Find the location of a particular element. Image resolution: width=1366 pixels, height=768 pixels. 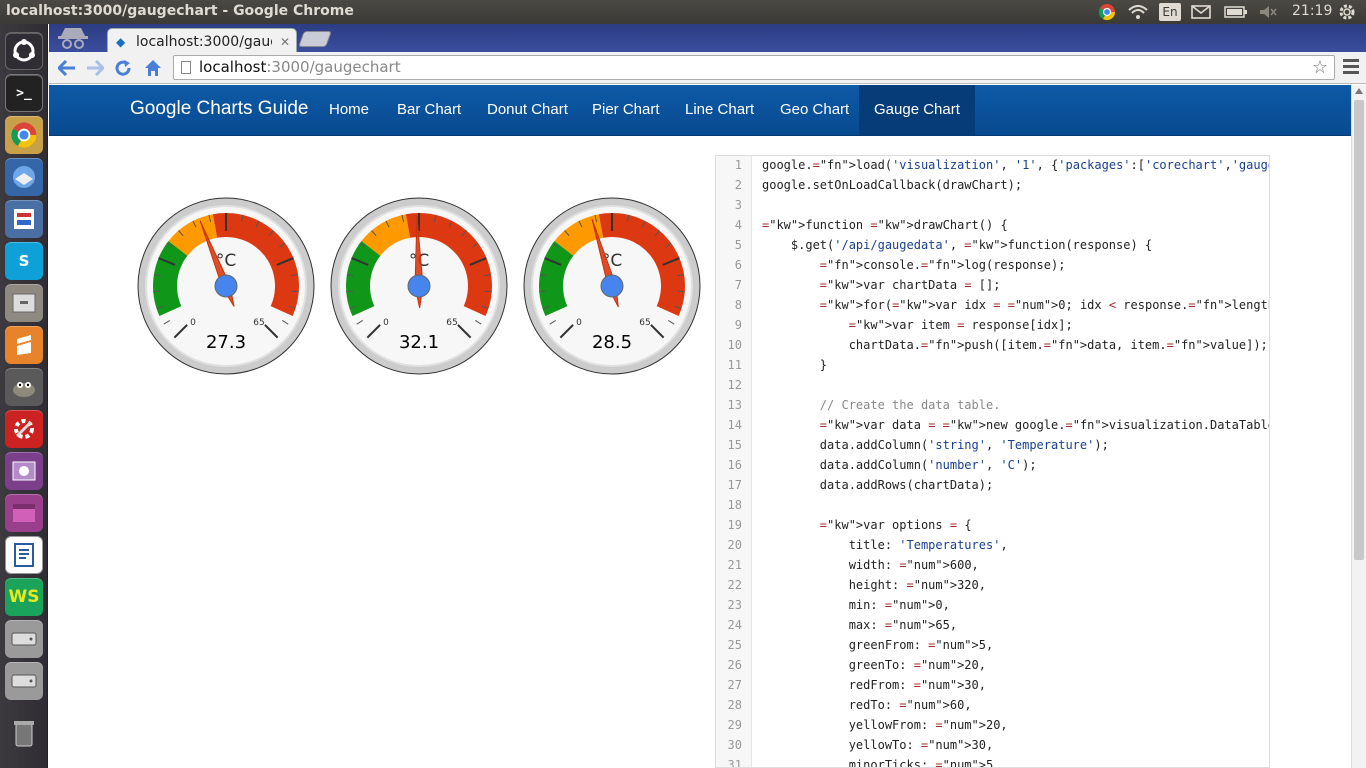

video-editor-icon is located at coordinates (24, 471).